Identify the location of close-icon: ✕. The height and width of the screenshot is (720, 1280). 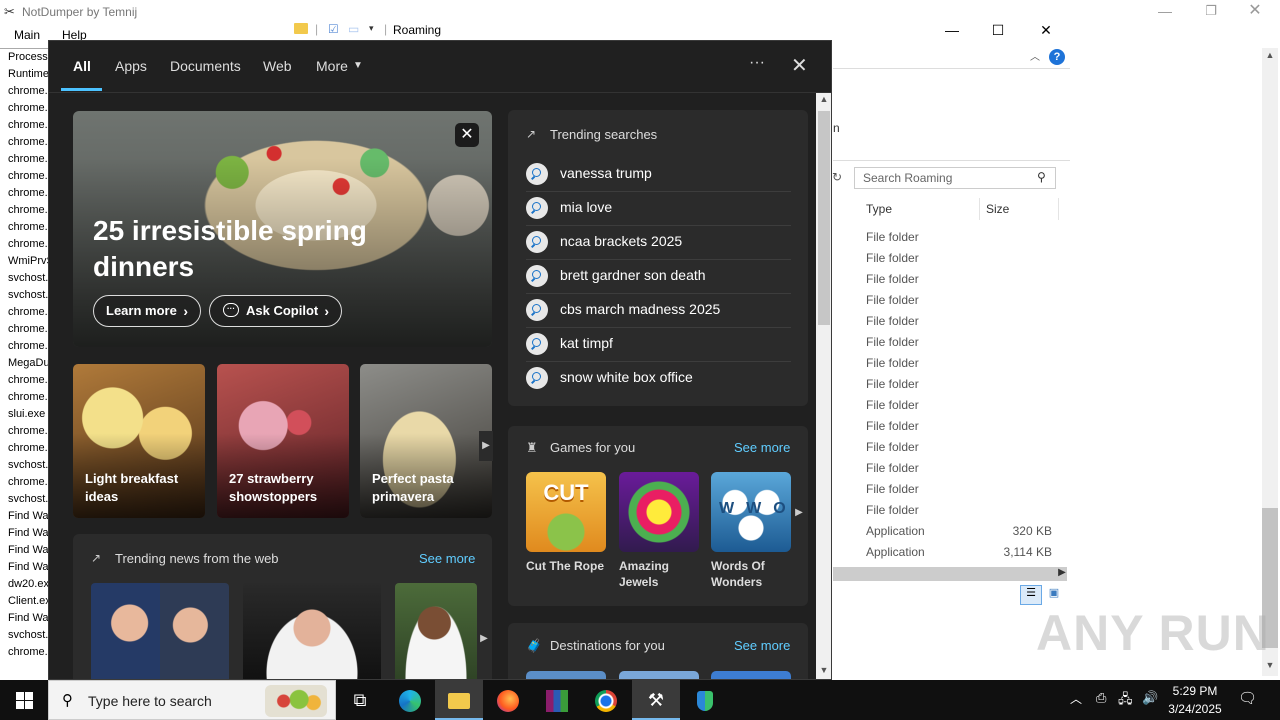
(799, 65).